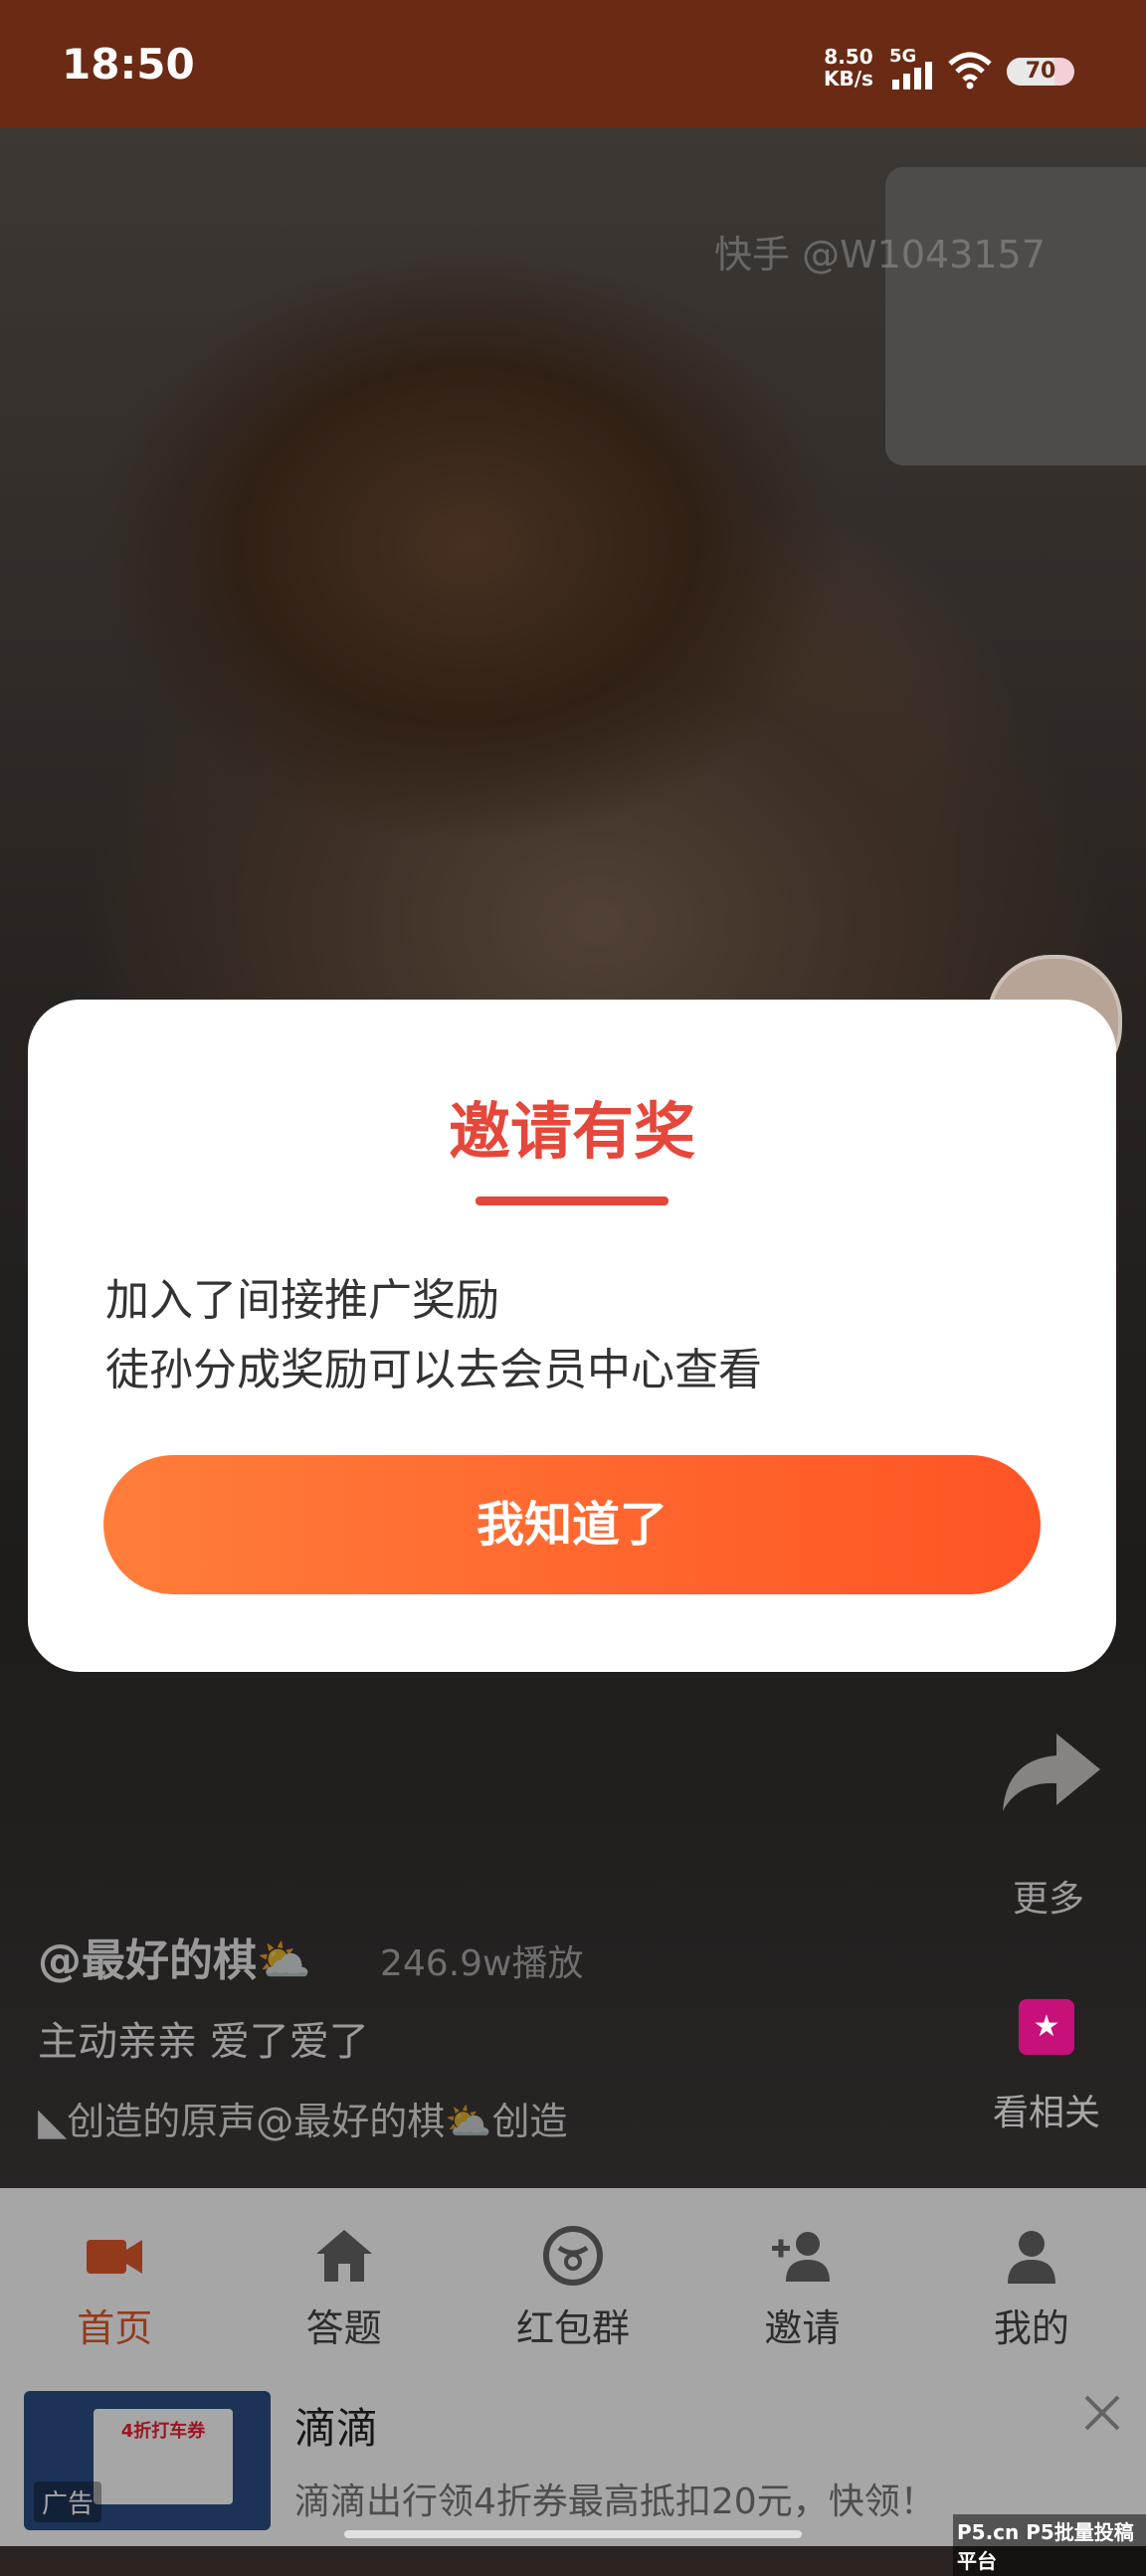  Describe the element at coordinates (970, 71) in the screenshot. I see `wifi-icon` at that location.